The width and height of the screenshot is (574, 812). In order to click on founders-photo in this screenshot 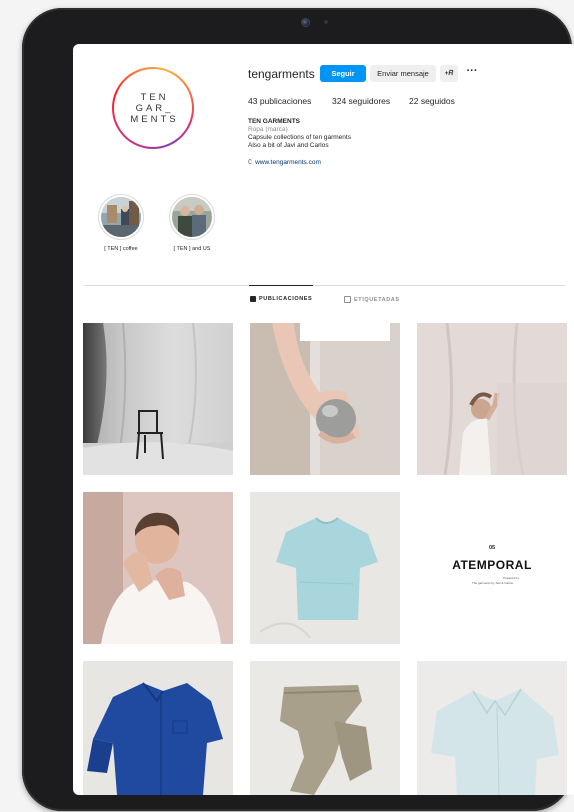, I will do `click(192, 217)`.